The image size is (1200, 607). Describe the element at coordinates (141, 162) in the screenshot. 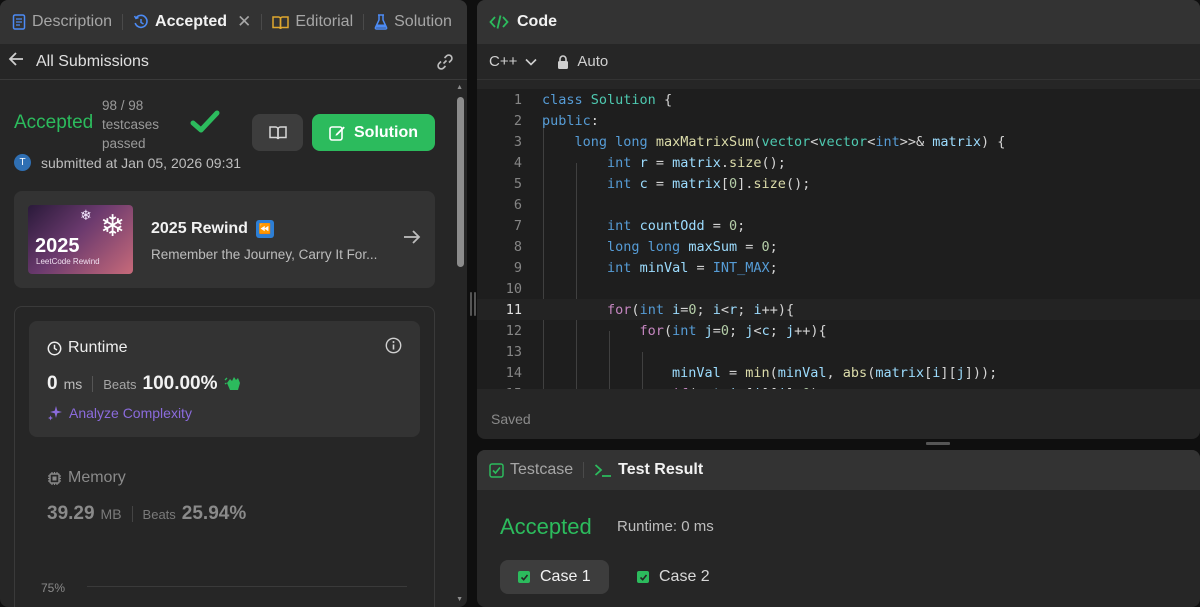

I see `submitted-time: submitted at Jan 05, 2026 09:31` at that location.